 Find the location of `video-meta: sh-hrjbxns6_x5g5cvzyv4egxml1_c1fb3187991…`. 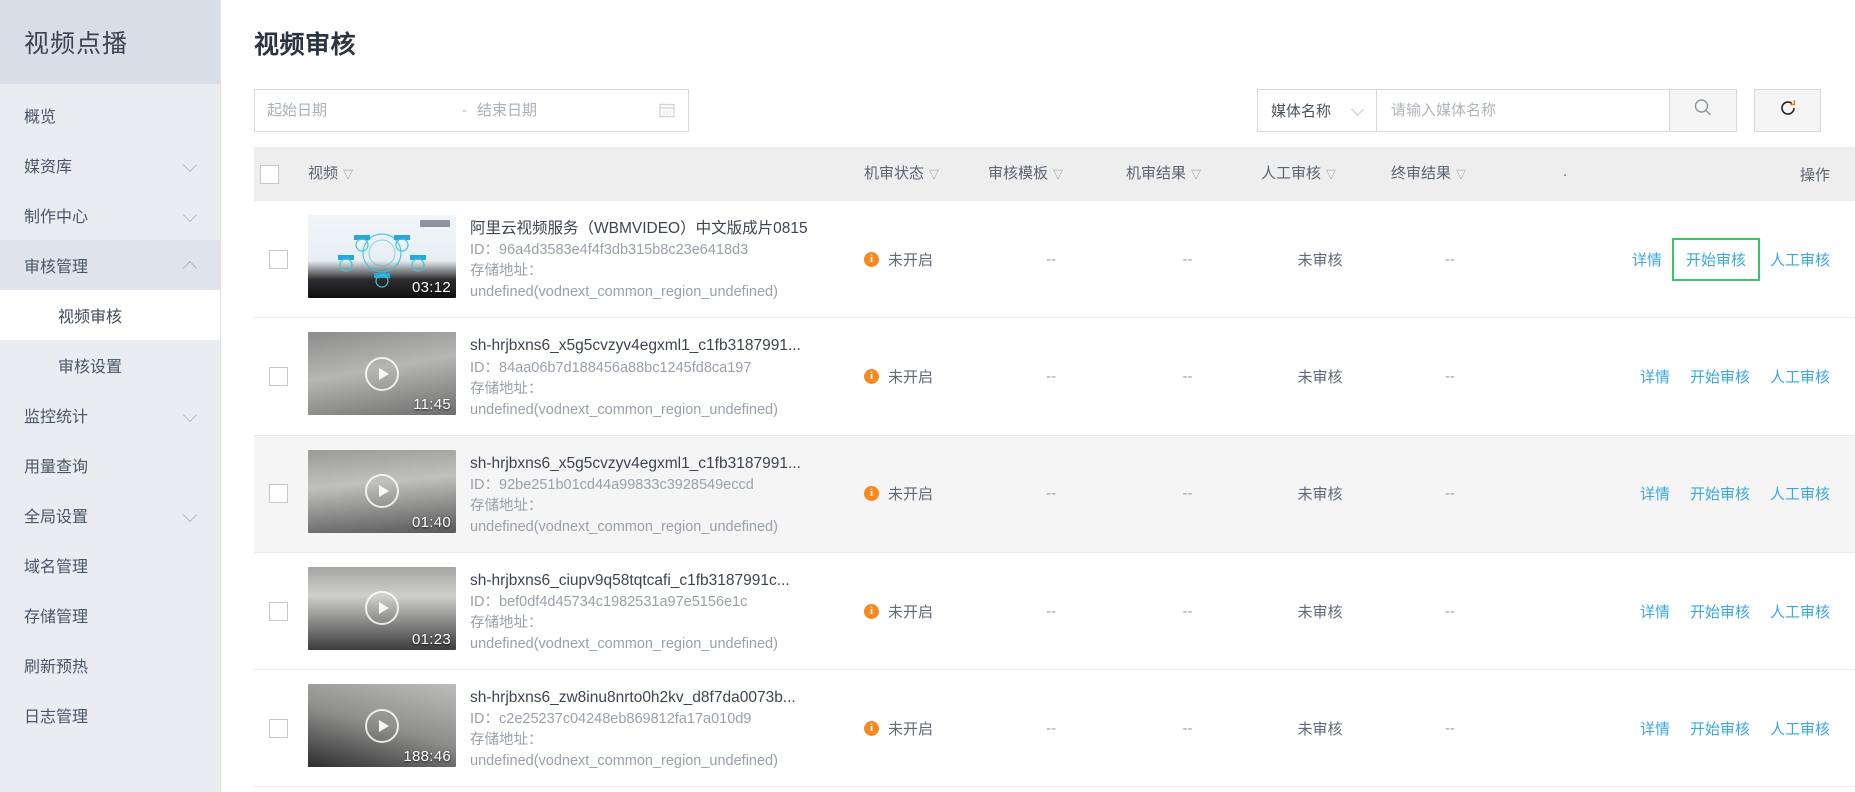

video-meta: sh-hrjbxns6_x5g5cvzyv4egxml1_c1fb3187991… is located at coordinates (640, 494).